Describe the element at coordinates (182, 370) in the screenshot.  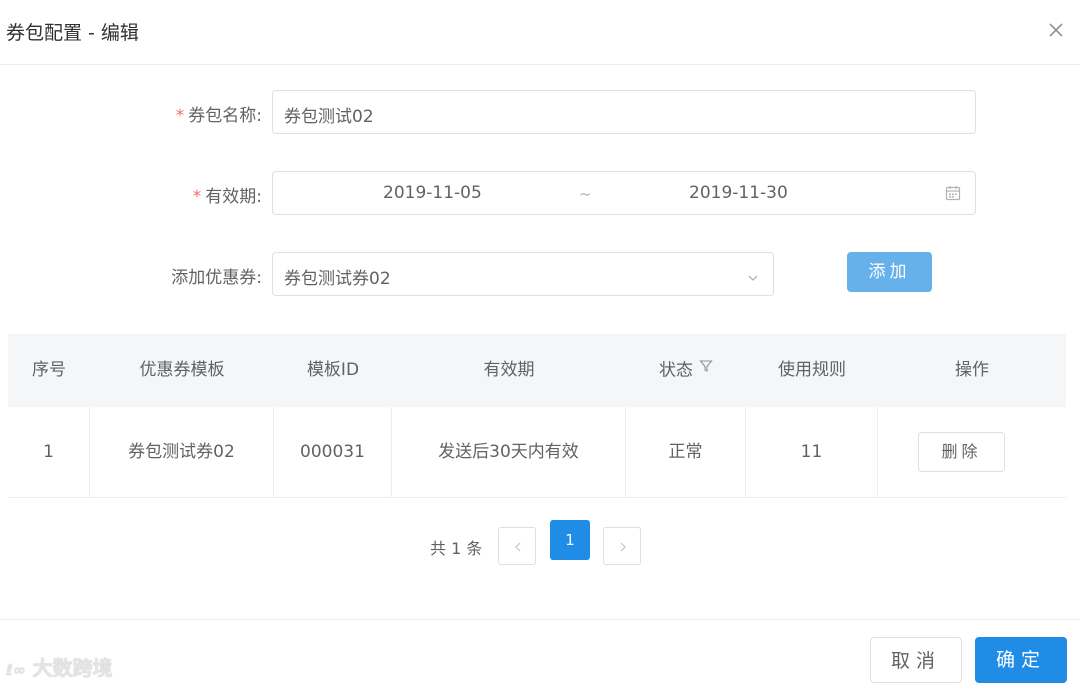
I see `column-header-template: 优惠券模板` at that location.